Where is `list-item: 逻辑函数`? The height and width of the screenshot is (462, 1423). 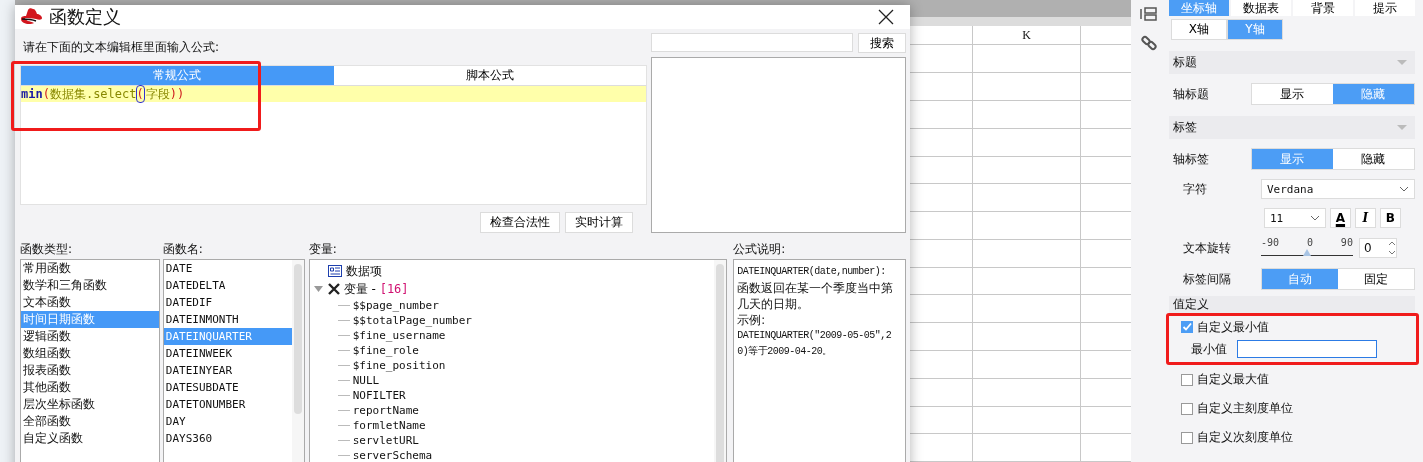 list-item: 逻辑函数 is located at coordinates (90, 336).